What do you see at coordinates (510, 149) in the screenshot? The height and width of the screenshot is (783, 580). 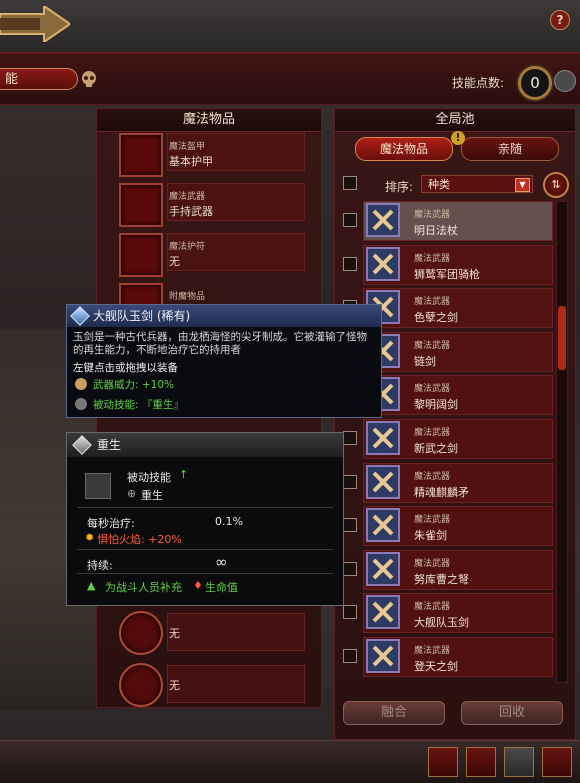 I see `tab-followers: 亲随` at bounding box center [510, 149].